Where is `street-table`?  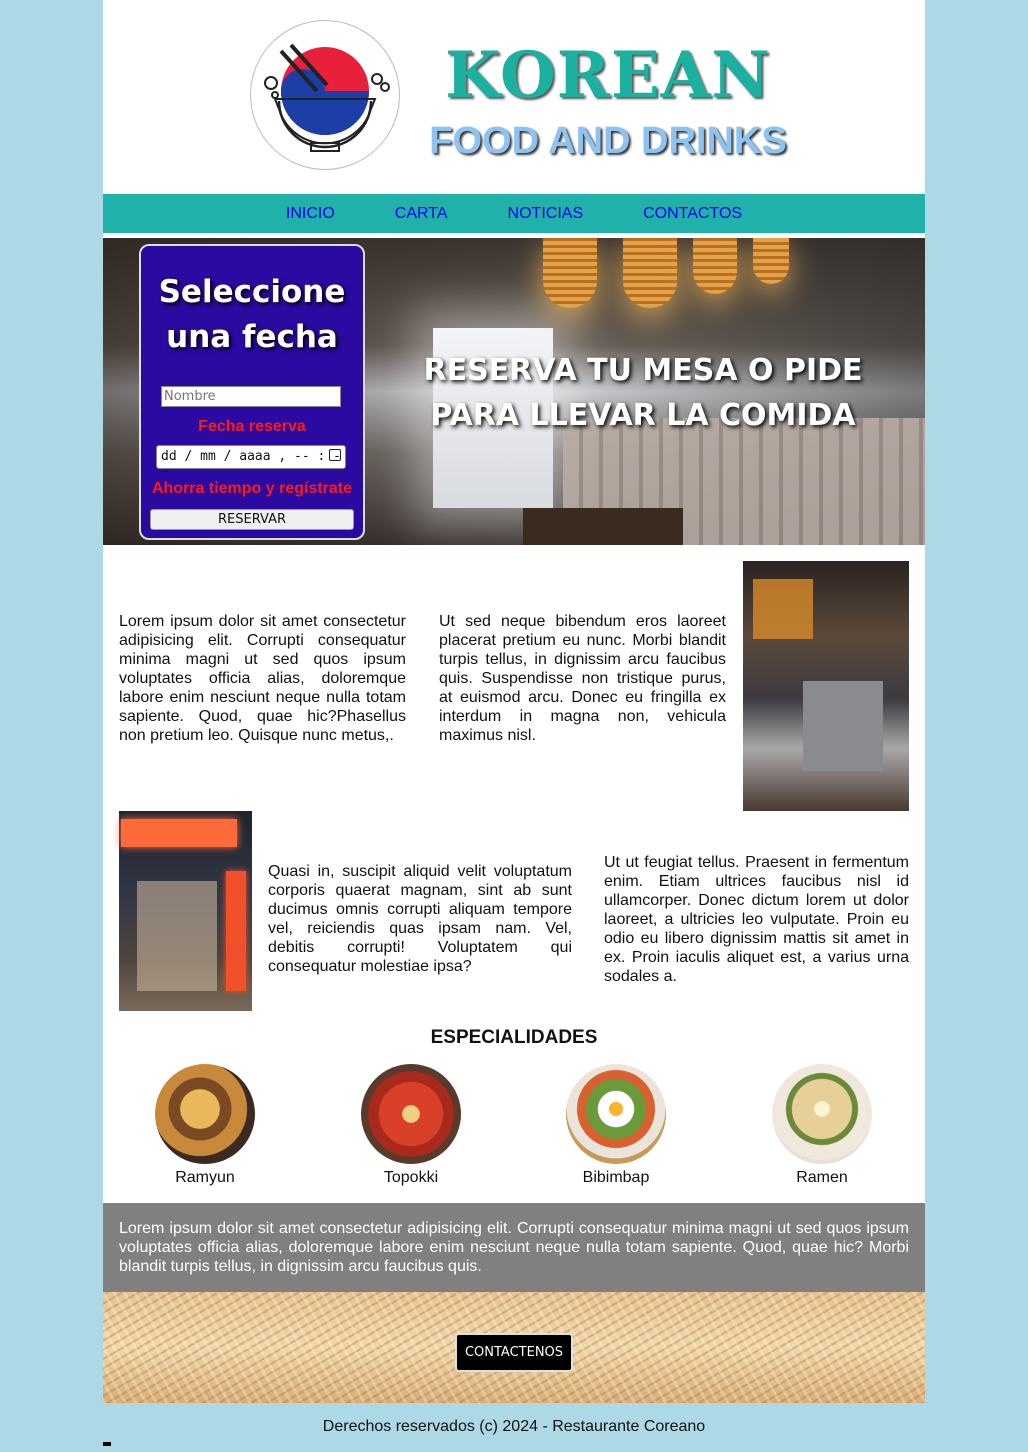 street-table is located at coordinates (843, 726).